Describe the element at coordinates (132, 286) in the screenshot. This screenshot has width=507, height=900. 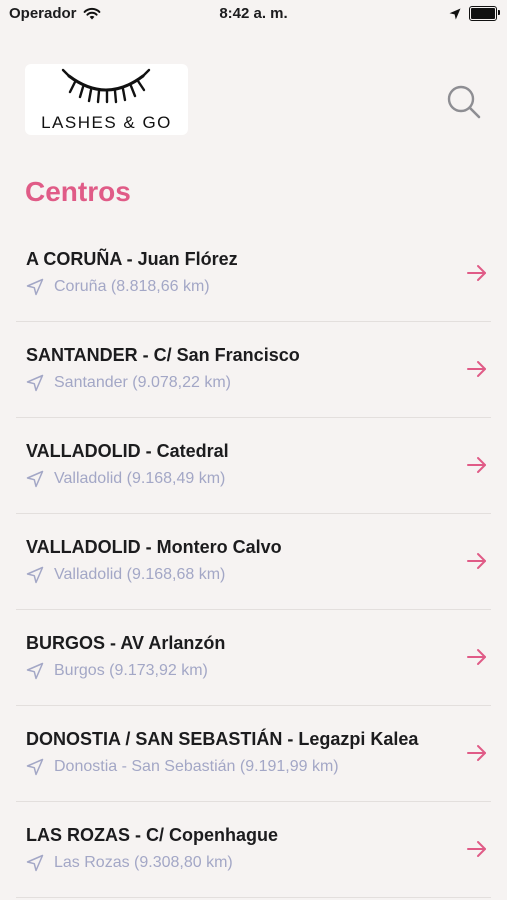
I see `center-distance: Coruña (8.818,66 km)` at that location.